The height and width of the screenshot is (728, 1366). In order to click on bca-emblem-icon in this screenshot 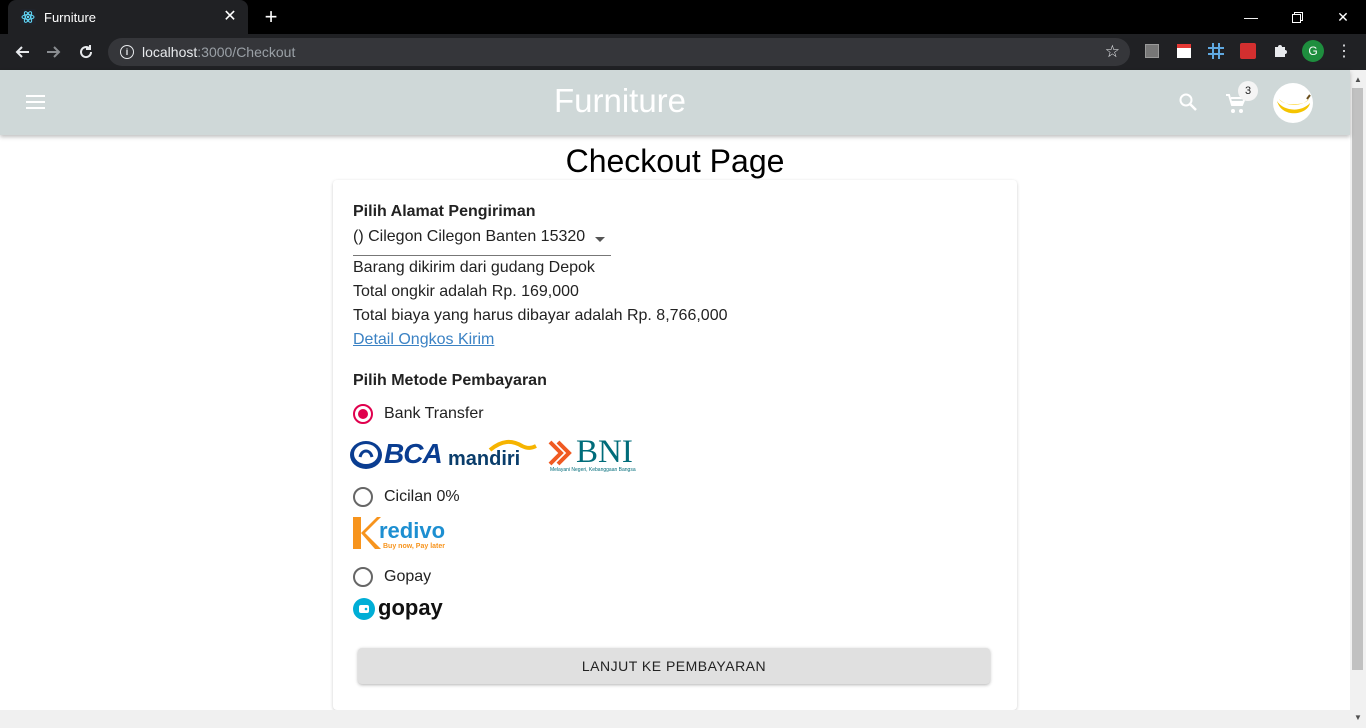, I will do `click(366, 455)`.